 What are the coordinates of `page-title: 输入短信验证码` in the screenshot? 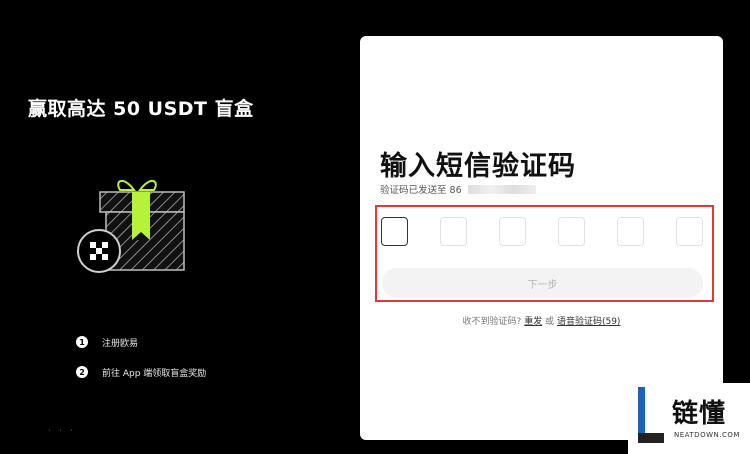 It's located at (478, 166).